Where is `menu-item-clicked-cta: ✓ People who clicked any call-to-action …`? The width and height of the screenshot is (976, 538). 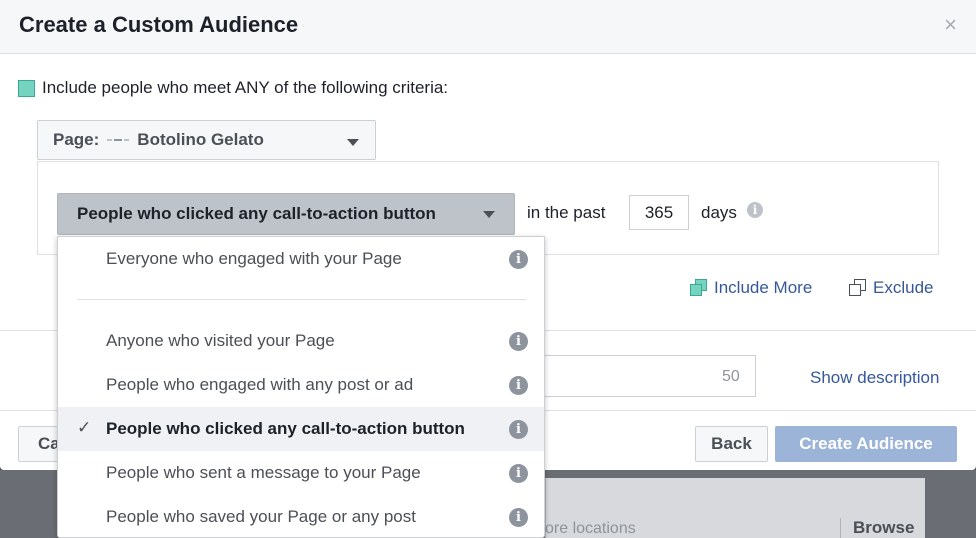
menu-item-clicked-cta: ✓ People who clicked any call-to-action … is located at coordinates (301, 429).